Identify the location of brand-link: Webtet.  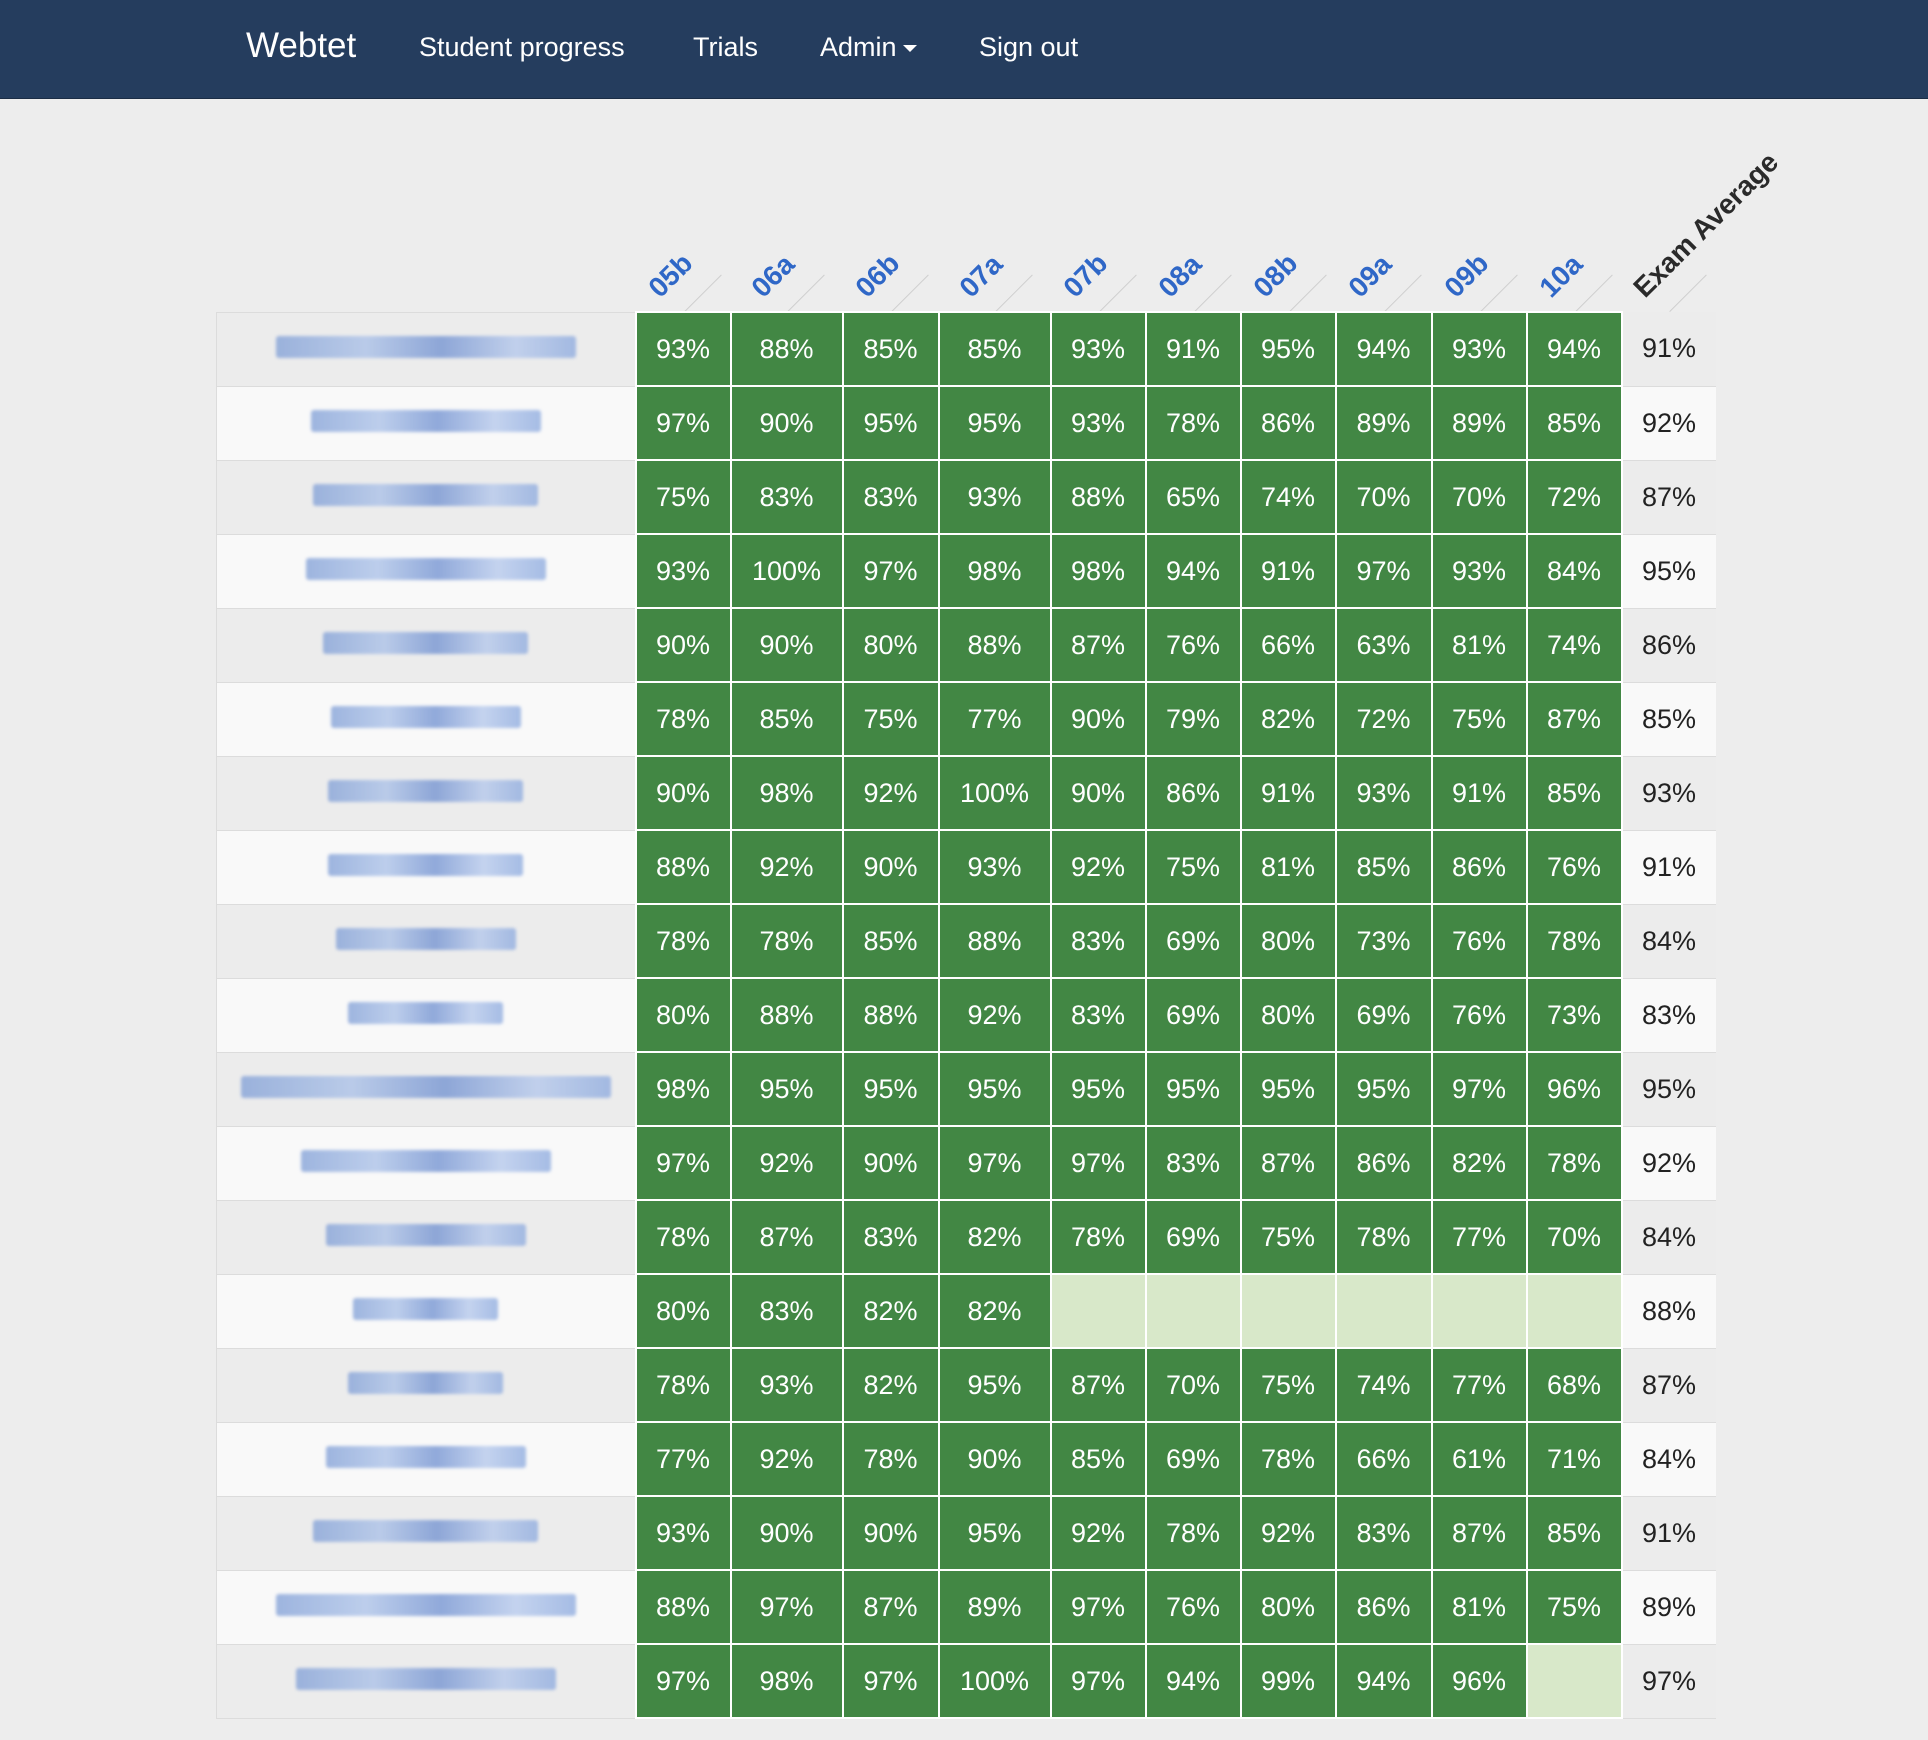
(301, 46).